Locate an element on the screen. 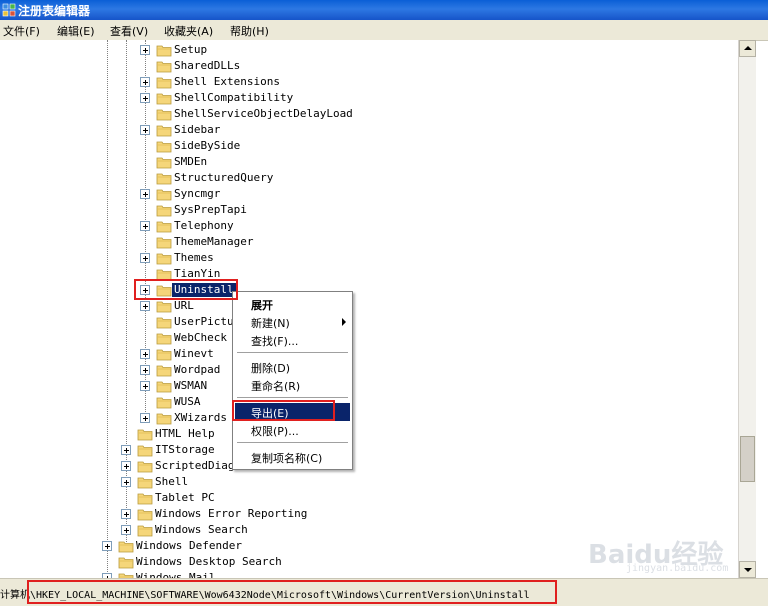 This screenshot has width=768, height=606. tree-item-label: Windows Desktop Search is located at coordinates (209, 561).